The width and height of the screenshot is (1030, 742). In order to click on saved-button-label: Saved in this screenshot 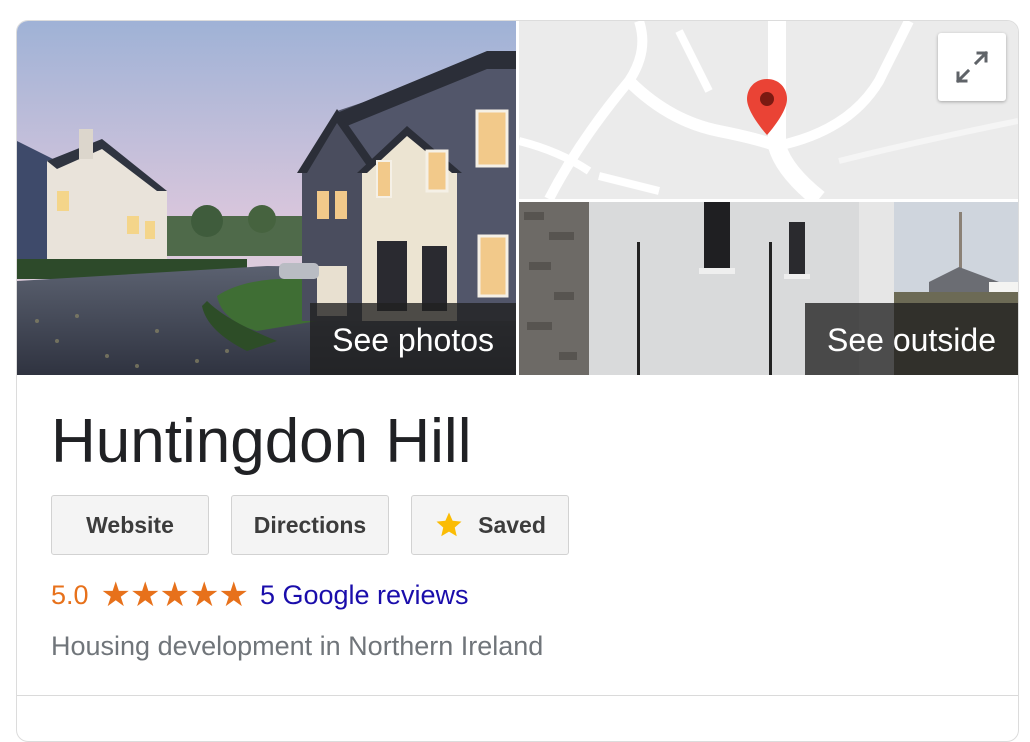, I will do `click(512, 524)`.